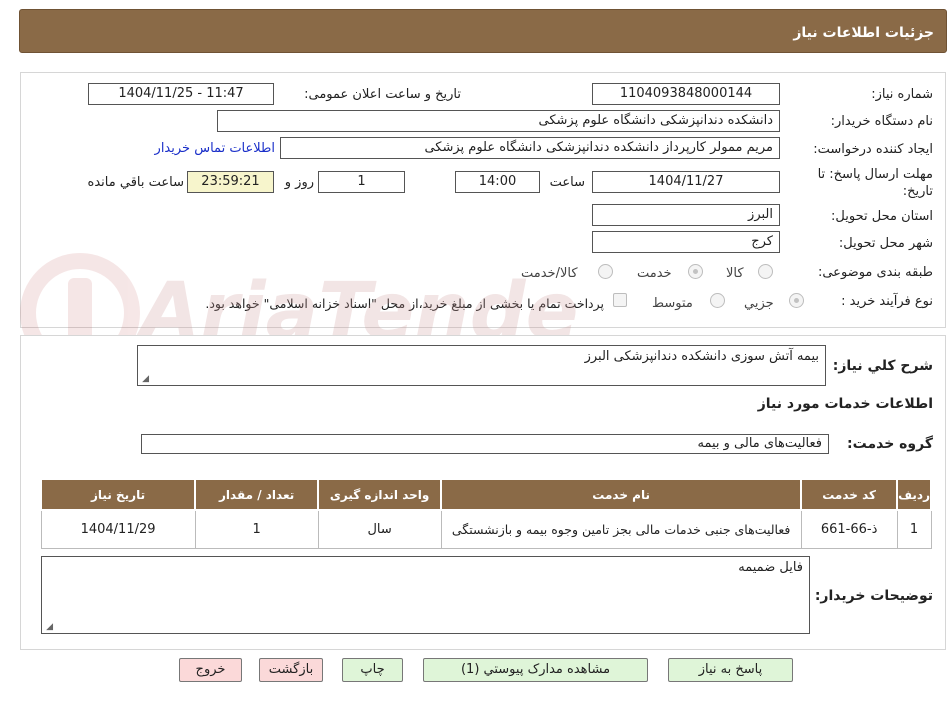 This screenshot has height=703, width=951. What do you see at coordinates (845, 404) in the screenshot?
I see `services-heading: اطلاعات خدمات مورد نیاز` at bounding box center [845, 404].